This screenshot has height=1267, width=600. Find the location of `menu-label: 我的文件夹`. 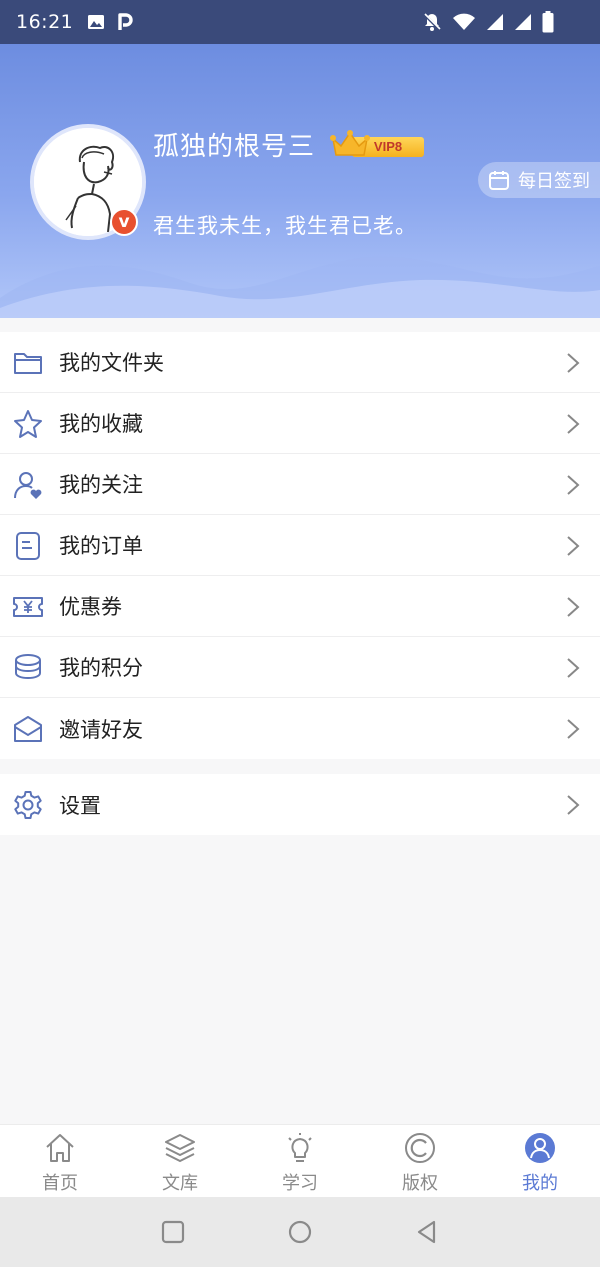

menu-label: 我的文件夹 is located at coordinates (111, 363).